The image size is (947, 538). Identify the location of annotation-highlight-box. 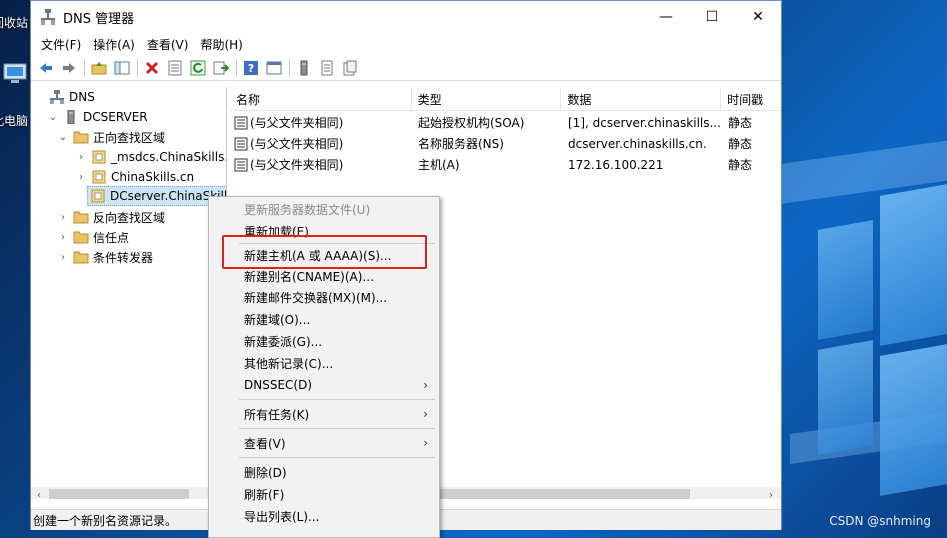
(324, 252).